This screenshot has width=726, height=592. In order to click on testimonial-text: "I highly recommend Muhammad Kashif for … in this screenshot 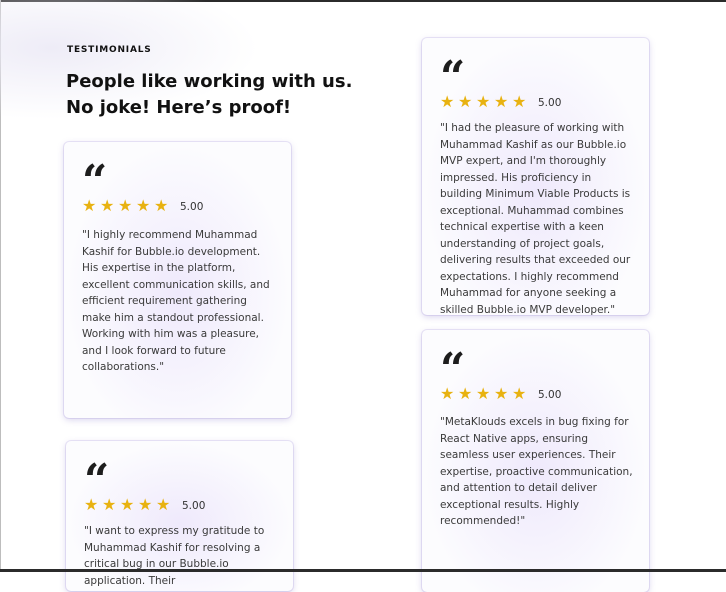, I will do `click(176, 301)`.